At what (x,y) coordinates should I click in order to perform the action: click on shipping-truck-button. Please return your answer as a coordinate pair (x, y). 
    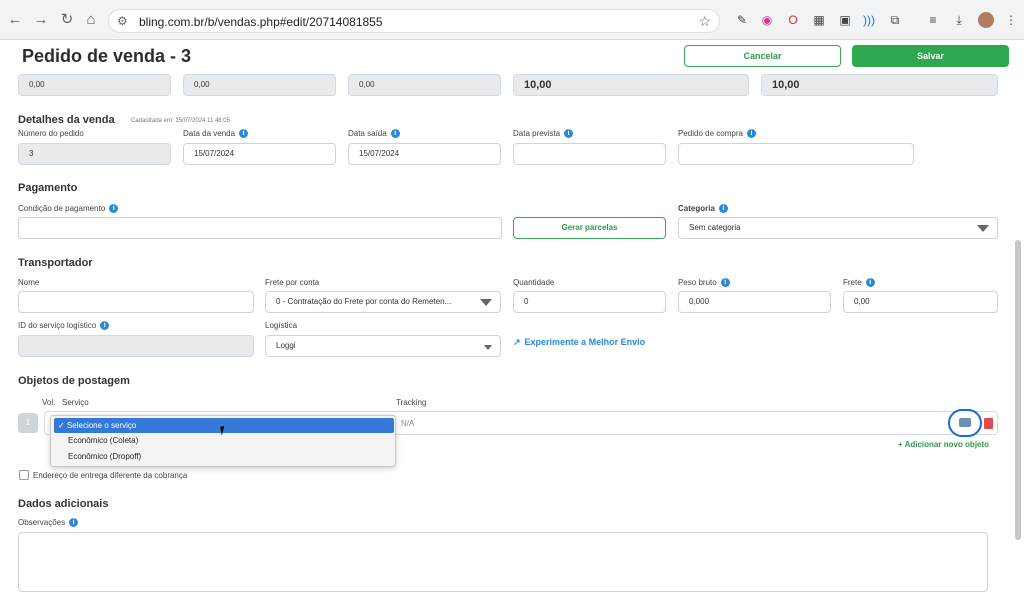
    Looking at the image, I should click on (965, 423).